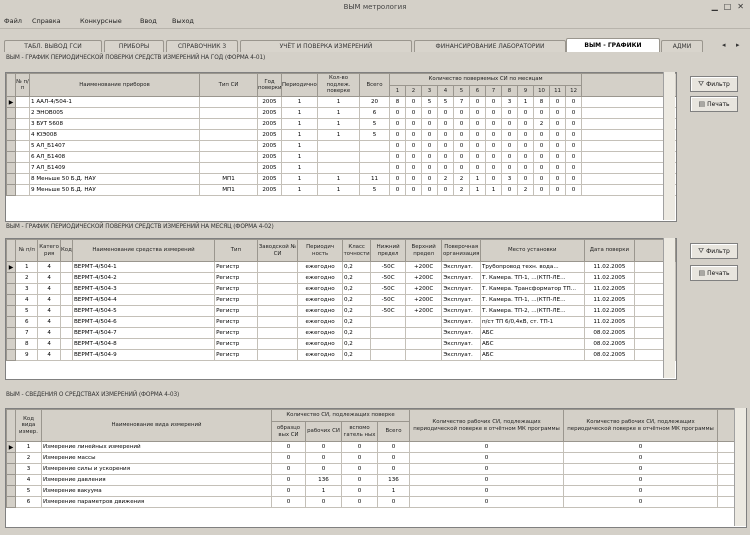  What do you see at coordinates (493, 91) in the screenshot?
I see `col-header-month: 7` at bounding box center [493, 91].